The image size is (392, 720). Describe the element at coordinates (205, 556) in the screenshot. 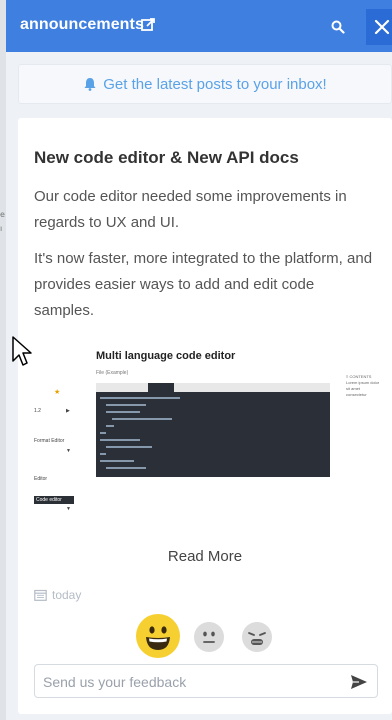

I see `read-more-link: Read More` at that location.